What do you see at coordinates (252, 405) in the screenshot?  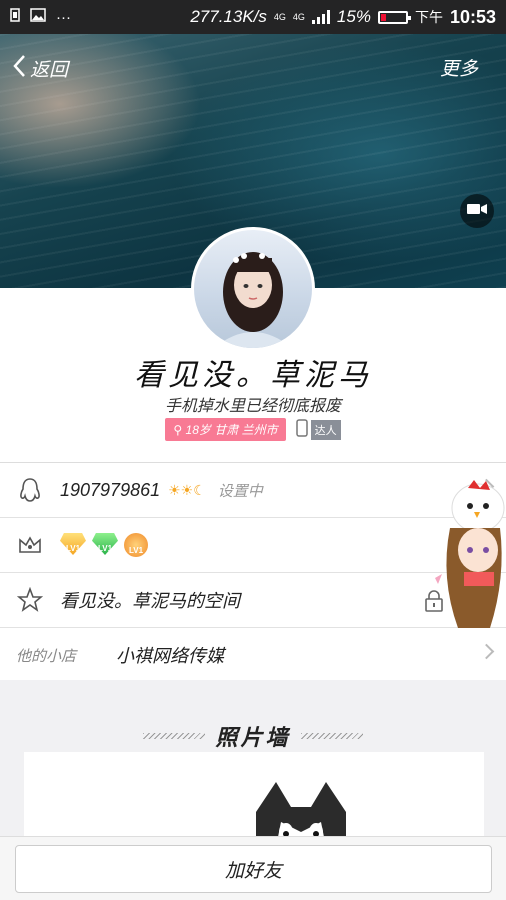 I see `signature: 手机掉水里已经彻底报废` at bounding box center [252, 405].